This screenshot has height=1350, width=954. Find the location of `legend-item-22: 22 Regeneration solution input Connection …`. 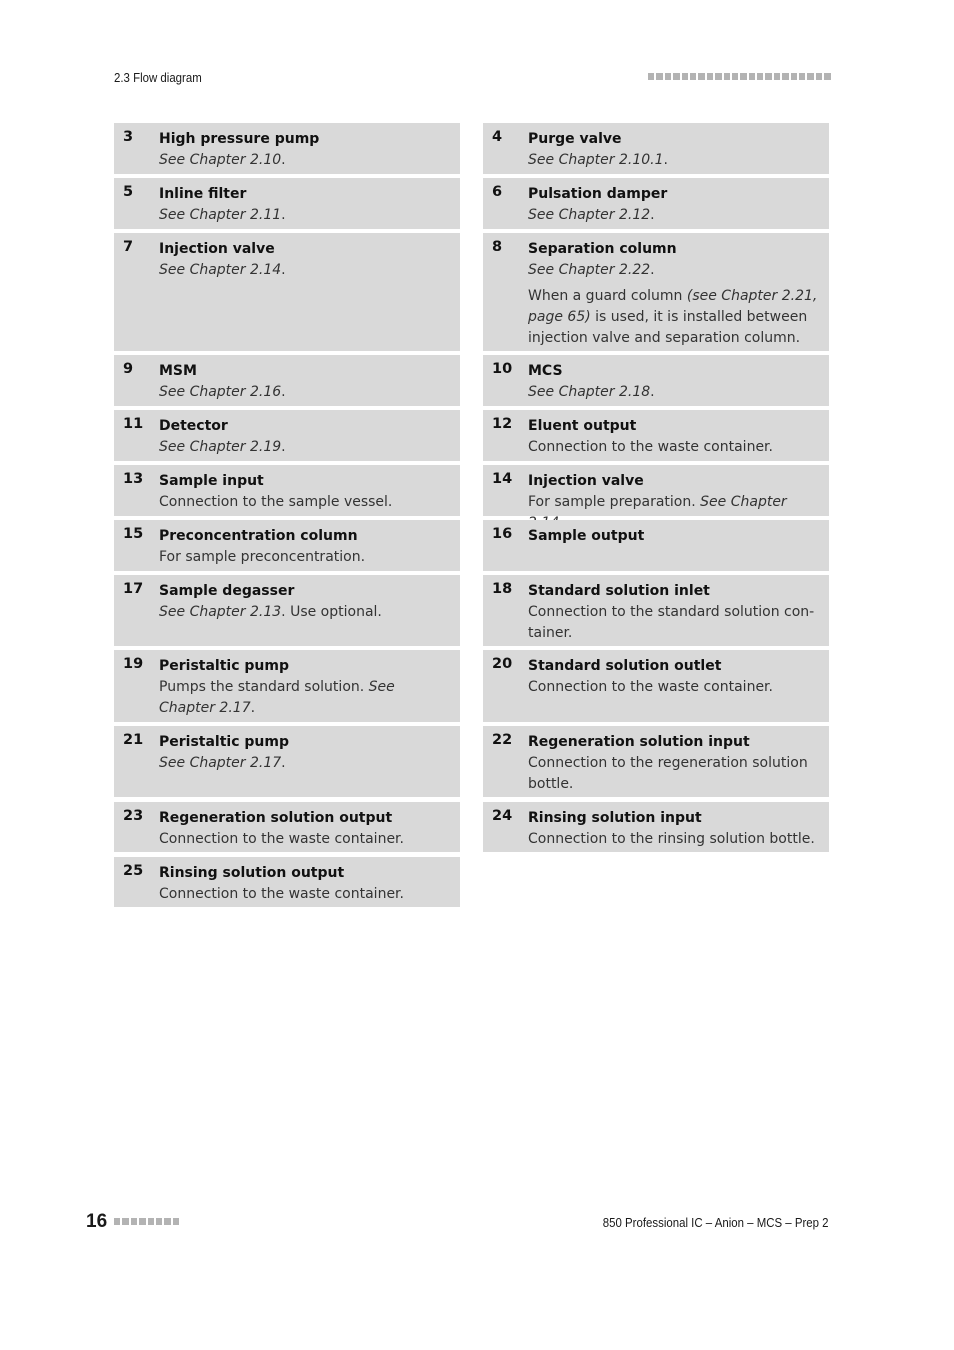

legend-item-22: 22 Regeneration solution input Connection … is located at coordinates (656, 761).